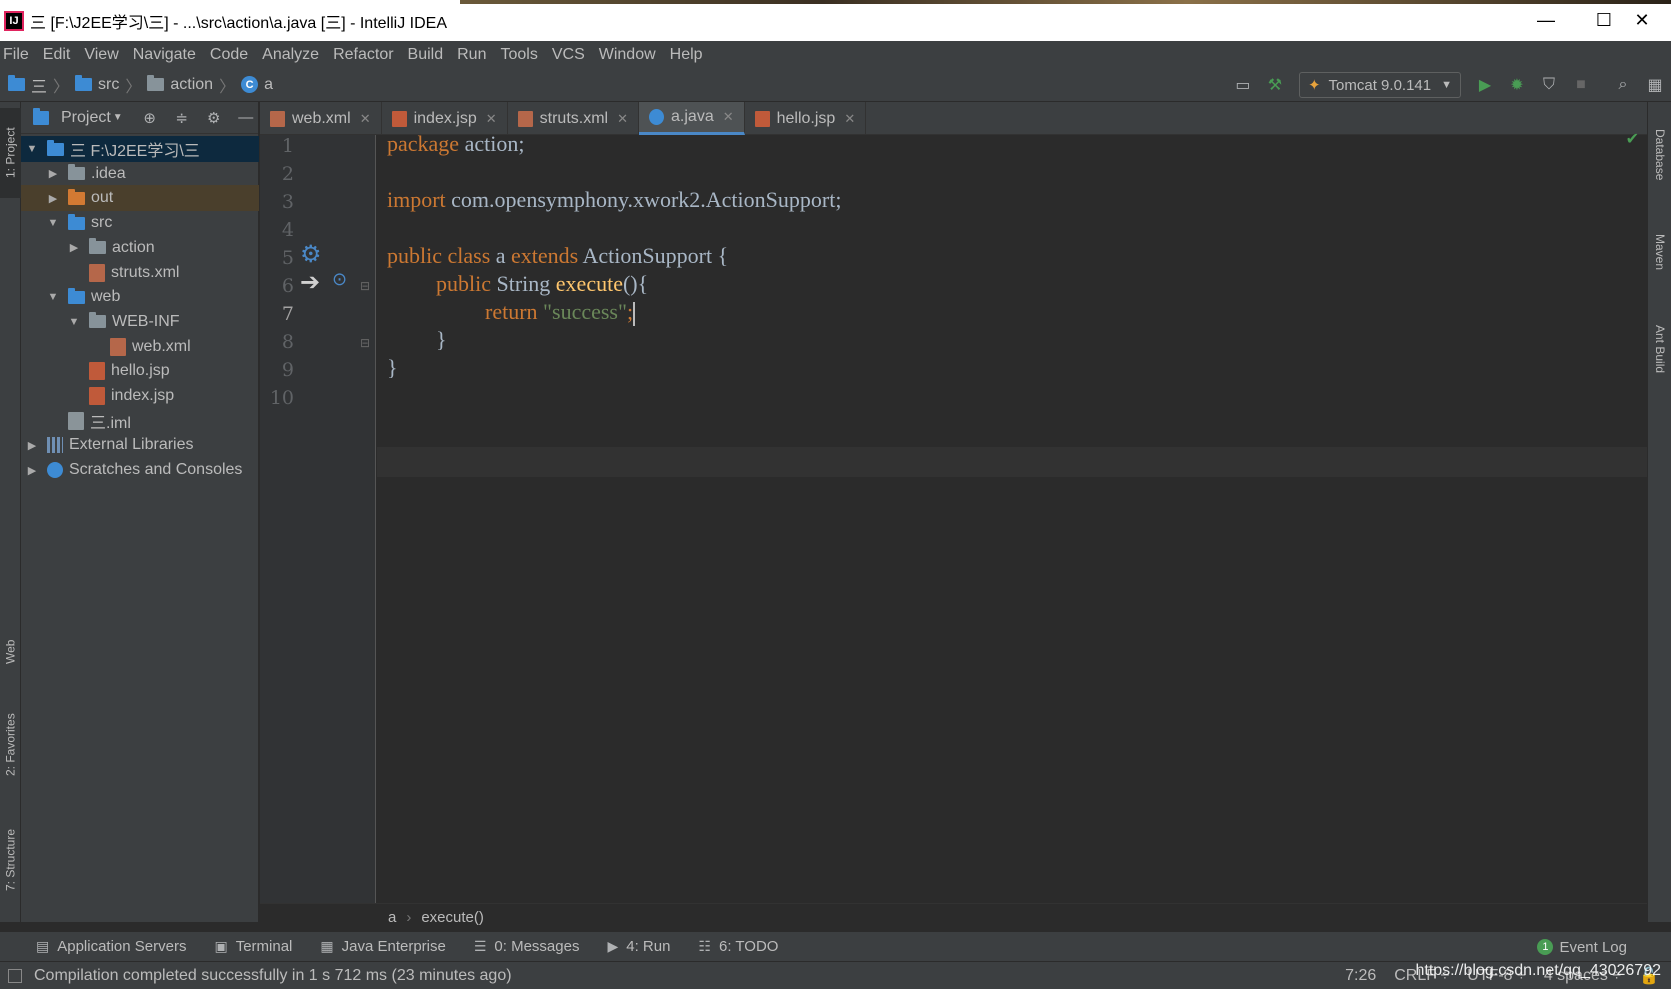 This screenshot has width=1671, height=989. Describe the element at coordinates (140, 149) in the screenshot. I see `tree-item: ▼ 三 F:\J2EE学习\三` at that location.